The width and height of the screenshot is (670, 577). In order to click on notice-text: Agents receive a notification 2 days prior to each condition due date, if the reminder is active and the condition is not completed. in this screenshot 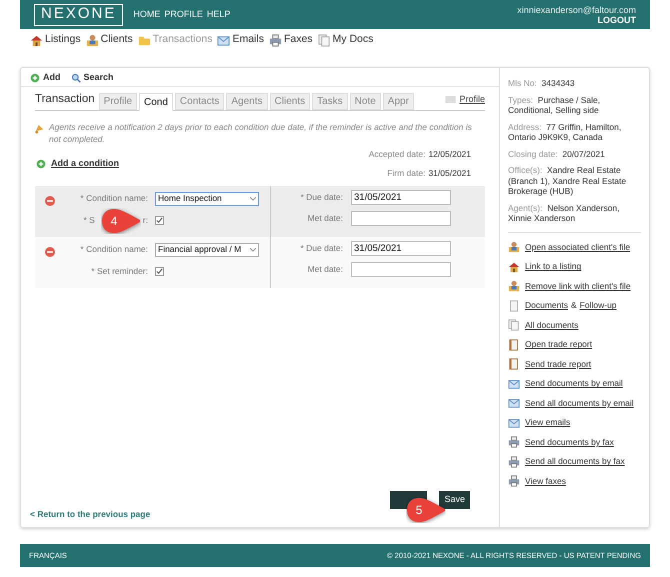, I will do `click(261, 133)`.